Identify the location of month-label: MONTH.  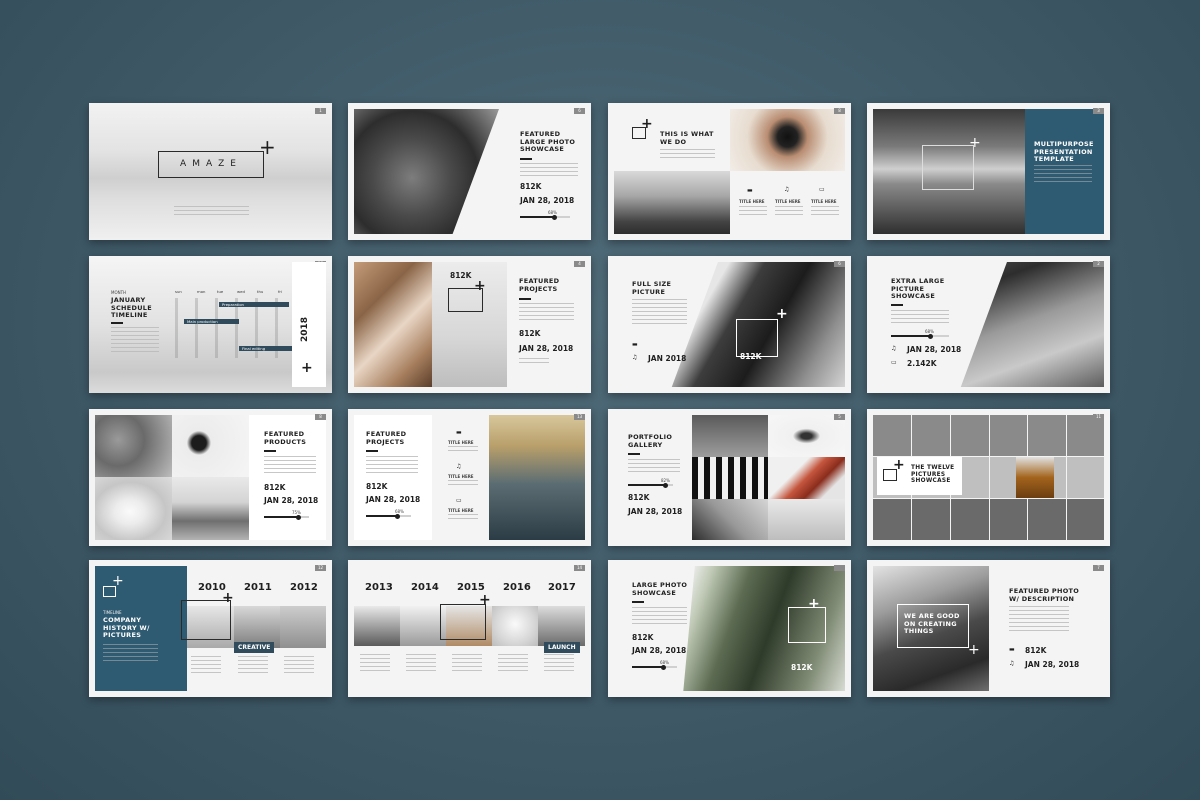
(119, 292).